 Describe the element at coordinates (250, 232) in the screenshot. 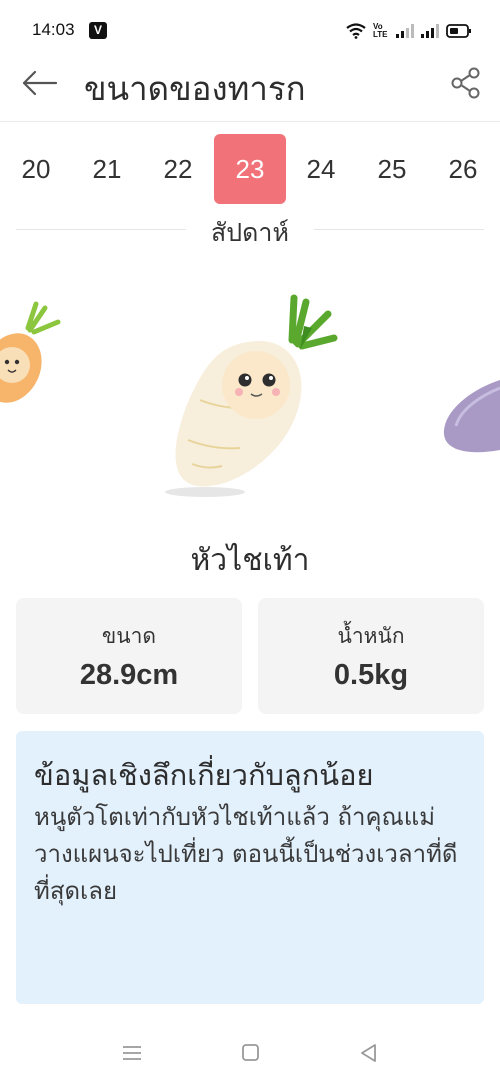

I see `week-caption: สัปดาห์` at that location.